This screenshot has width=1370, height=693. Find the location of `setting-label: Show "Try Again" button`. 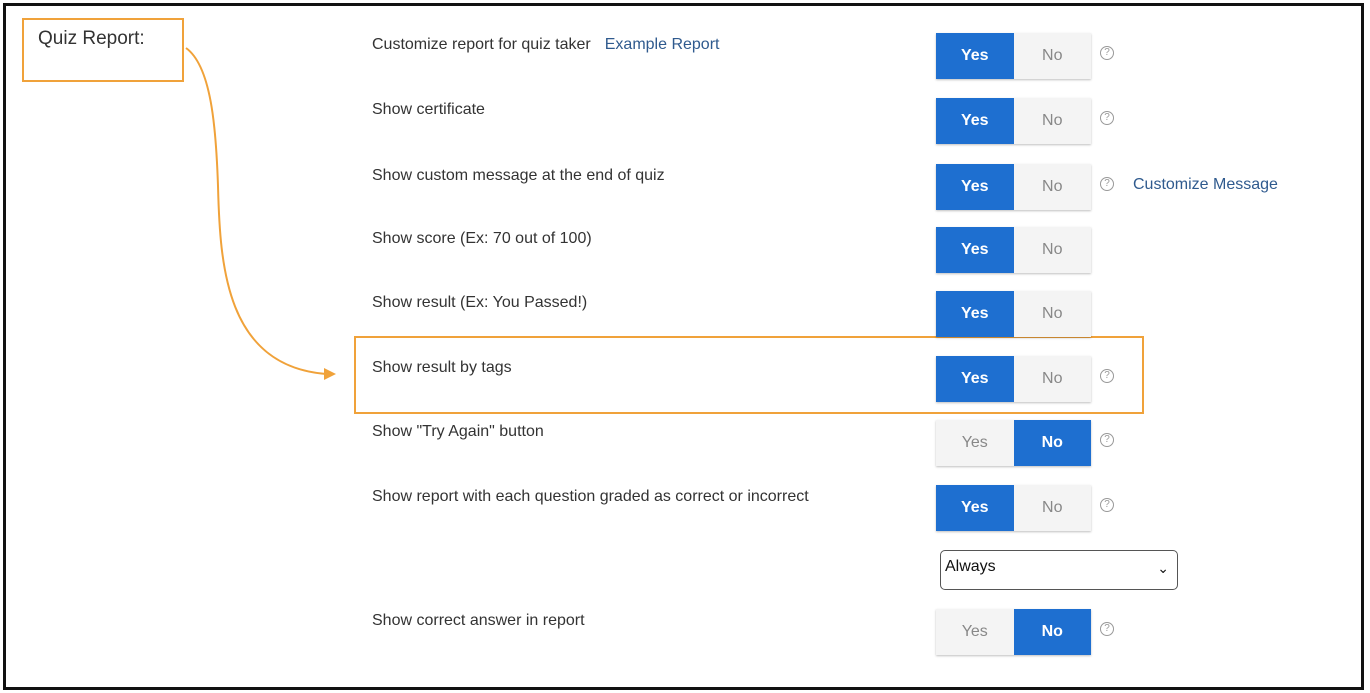

setting-label: Show "Try Again" button is located at coordinates (458, 431).